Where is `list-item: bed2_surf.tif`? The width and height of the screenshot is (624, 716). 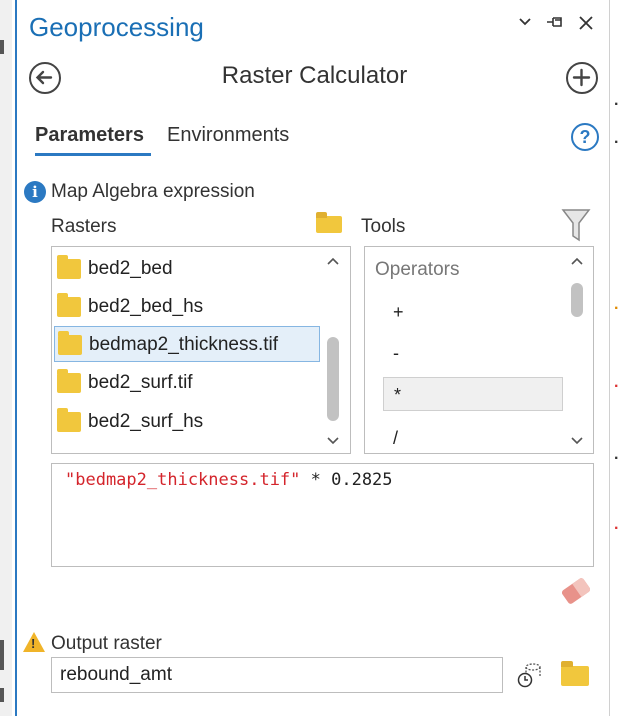
list-item: bed2_surf.tif is located at coordinates (187, 383).